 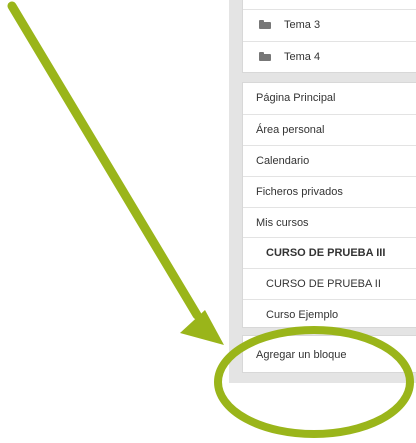 What do you see at coordinates (329, 222) in the screenshot?
I see `nav-item-my-courses: Mis cursos` at bounding box center [329, 222].